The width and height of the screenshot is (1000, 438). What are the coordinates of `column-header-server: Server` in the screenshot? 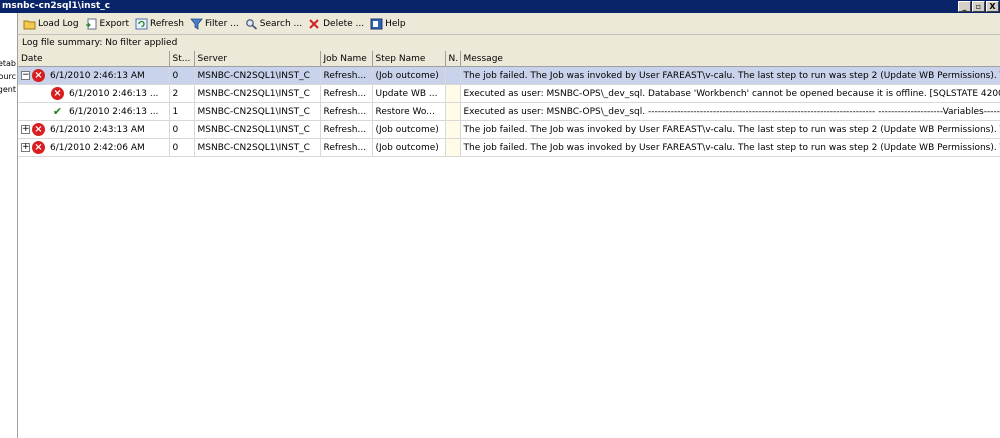 It's located at (257, 59).